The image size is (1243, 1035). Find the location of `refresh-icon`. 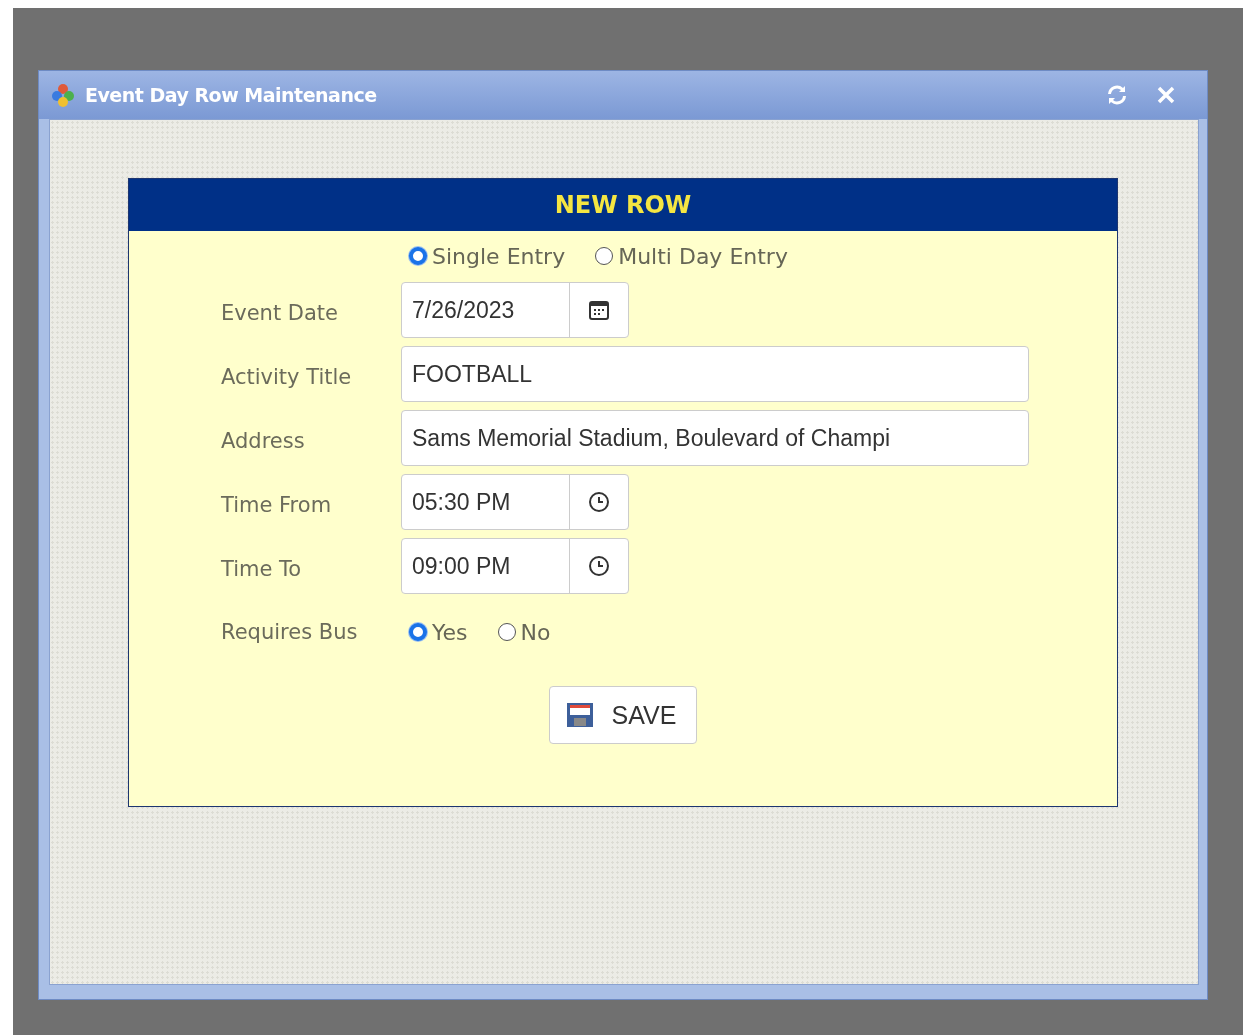

refresh-icon is located at coordinates (1117, 95).